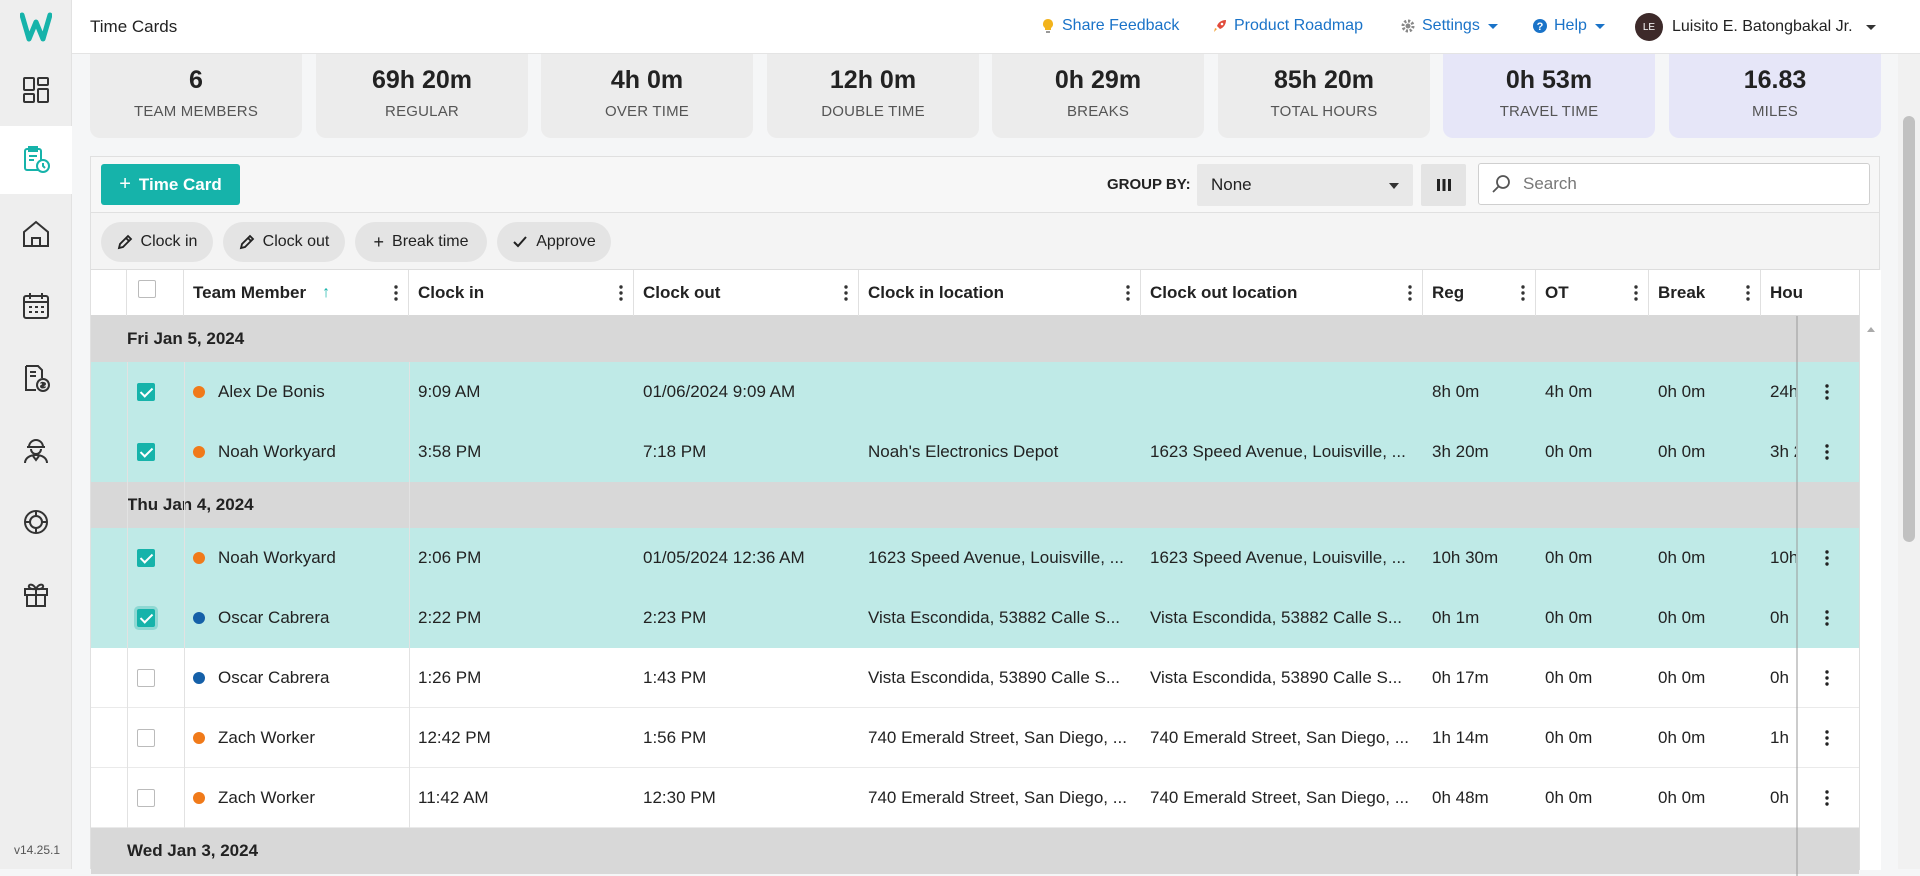 This screenshot has height=876, width=1920. What do you see at coordinates (1305, 185) in the screenshot?
I see `group-by-select: None` at bounding box center [1305, 185].